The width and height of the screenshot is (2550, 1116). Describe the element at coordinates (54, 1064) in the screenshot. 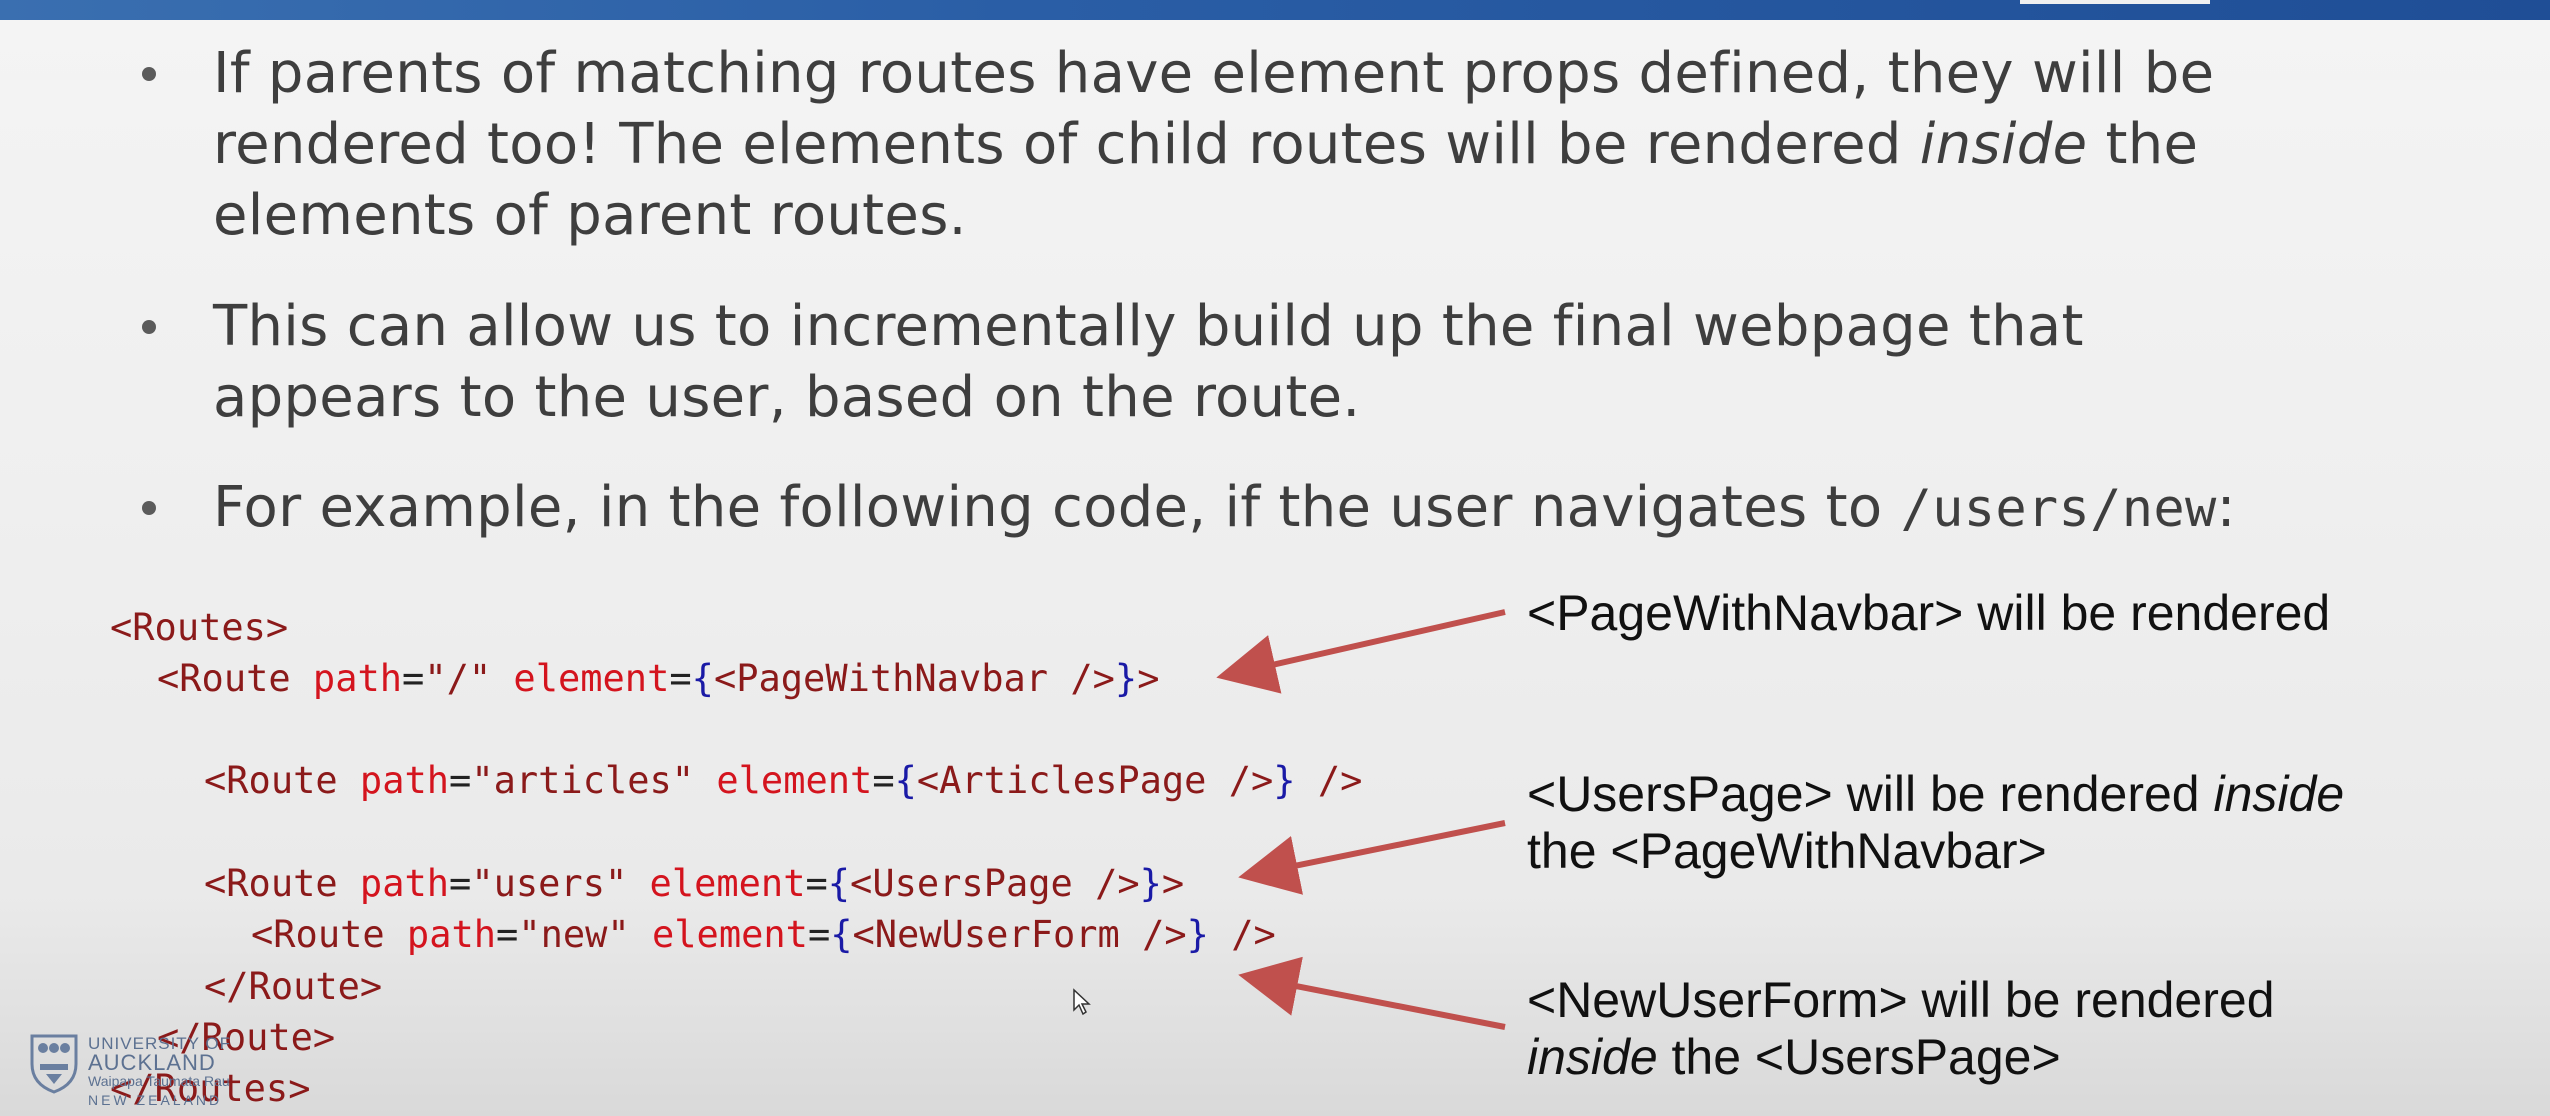

I see `university-crest-icon` at that location.